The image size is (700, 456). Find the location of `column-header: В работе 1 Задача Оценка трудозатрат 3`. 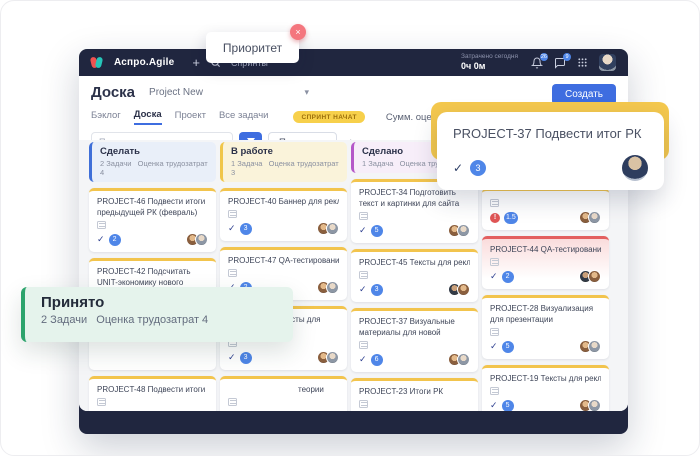

column-header: В работе 1 Задача Оценка трудозатрат 3 is located at coordinates (283, 162).